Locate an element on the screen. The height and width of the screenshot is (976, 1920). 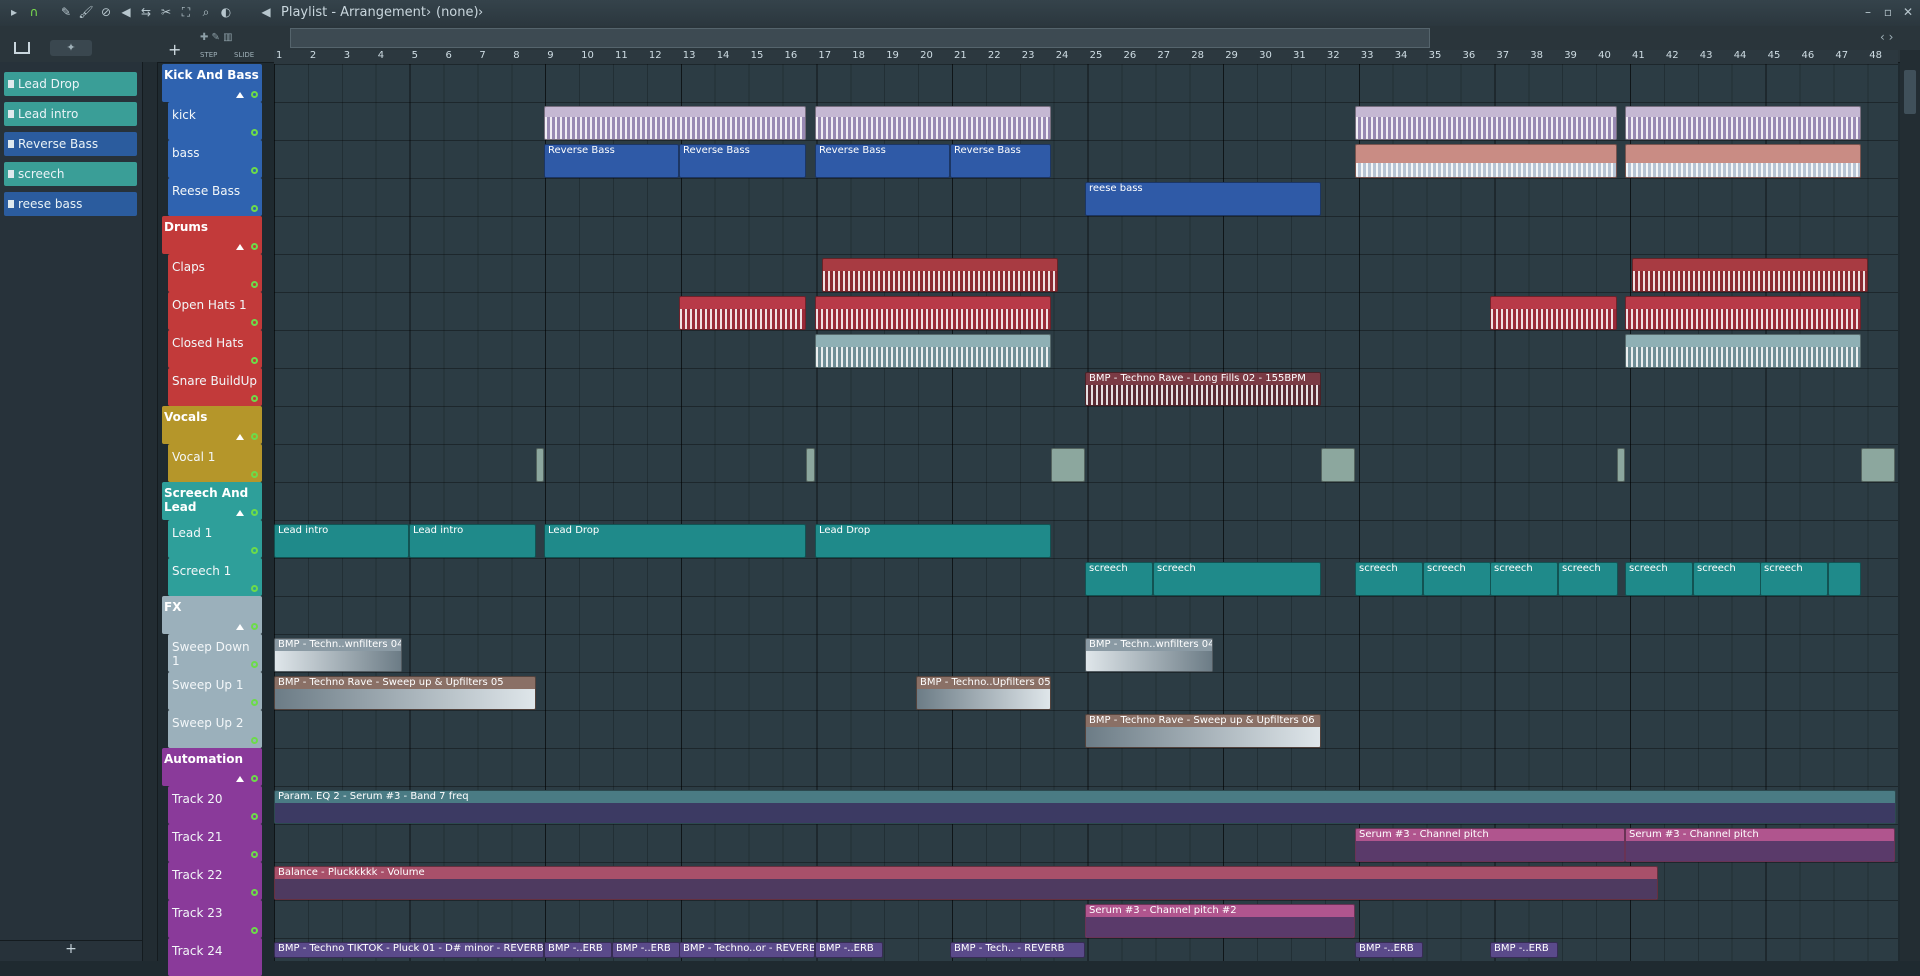
magnet-icon: ∩ is located at coordinates (34, 12).